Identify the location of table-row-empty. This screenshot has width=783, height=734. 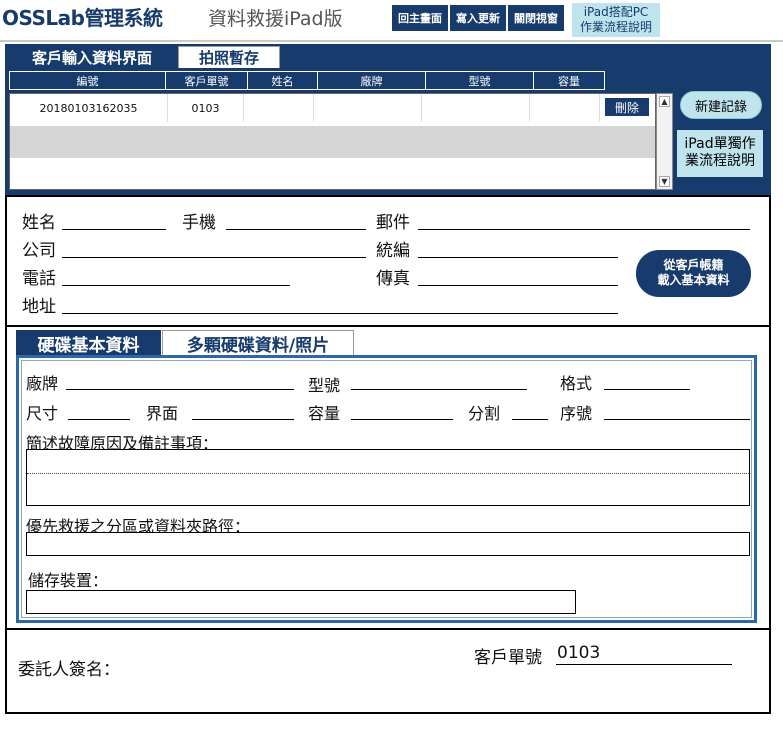
(332, 142).